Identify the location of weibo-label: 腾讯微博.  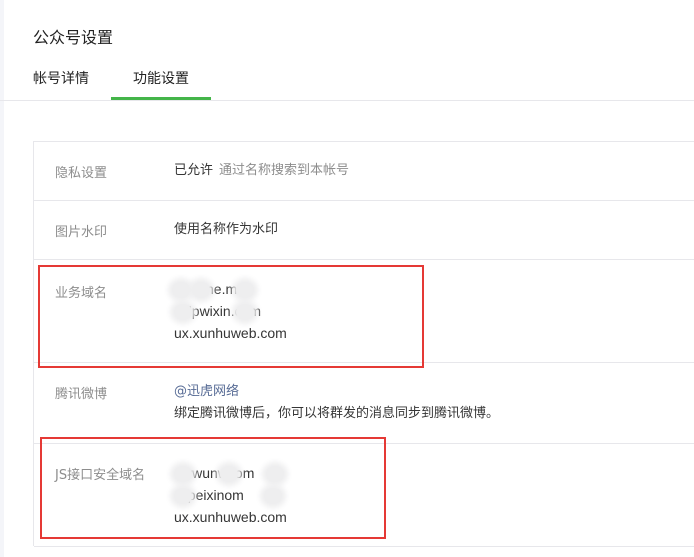
(81, 394).